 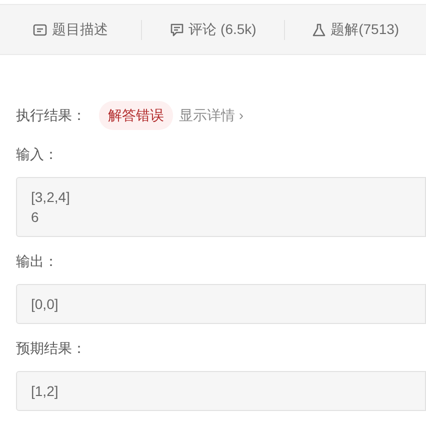 What do you see at coordinates (221, 304) in the screenshot?
I see `output-box: [0,0]` at bounding box center [221, 304].